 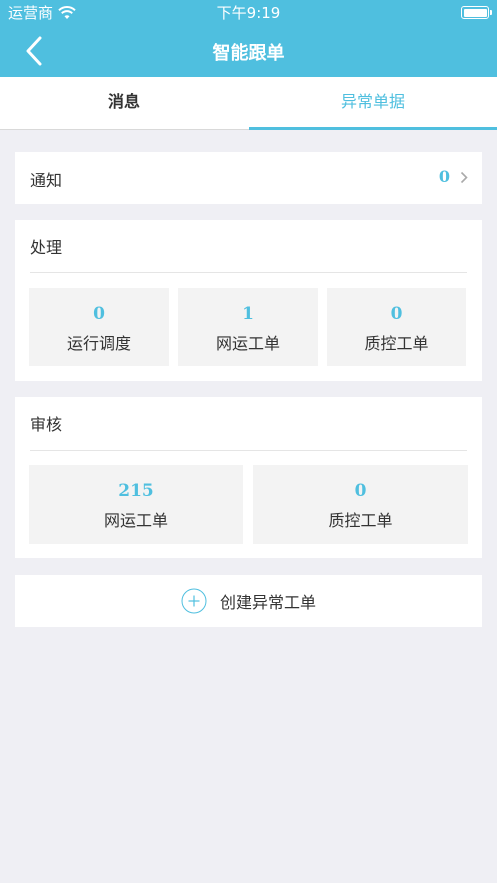 I want to click on tile-count: 215, so click(x=136, y=491).